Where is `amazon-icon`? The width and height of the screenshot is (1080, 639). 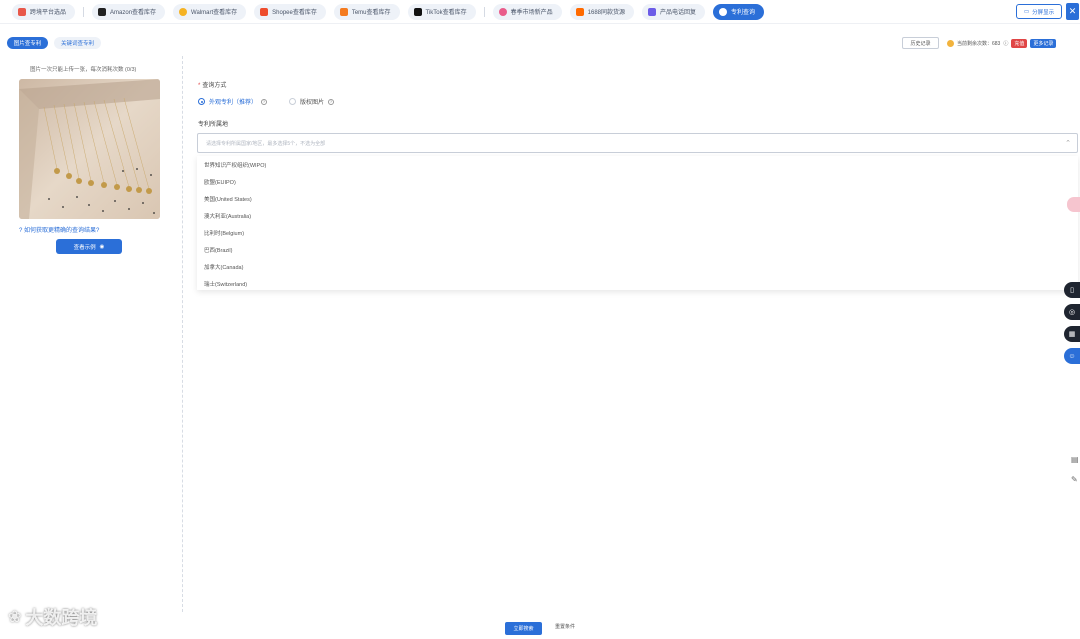
amazon-icon is located at coordinates (102, 11).